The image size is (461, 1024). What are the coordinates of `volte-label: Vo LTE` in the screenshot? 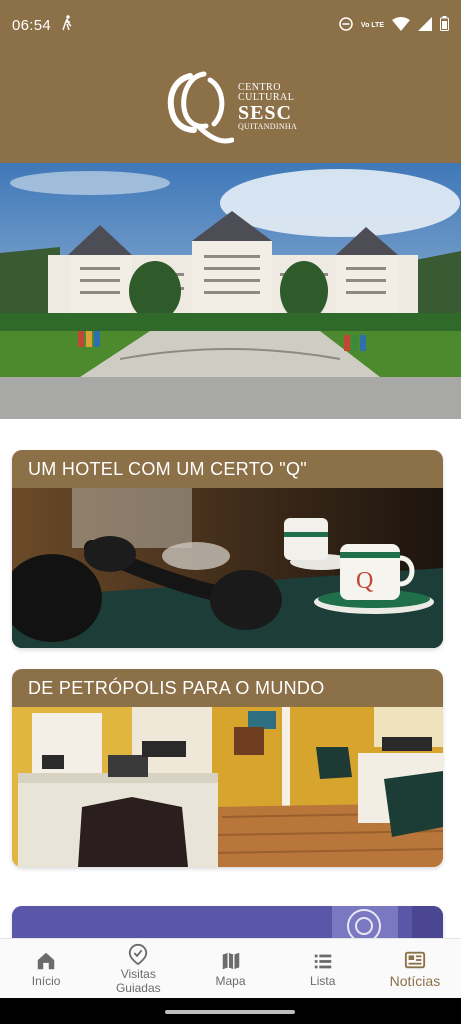 It's located at (372, 25).